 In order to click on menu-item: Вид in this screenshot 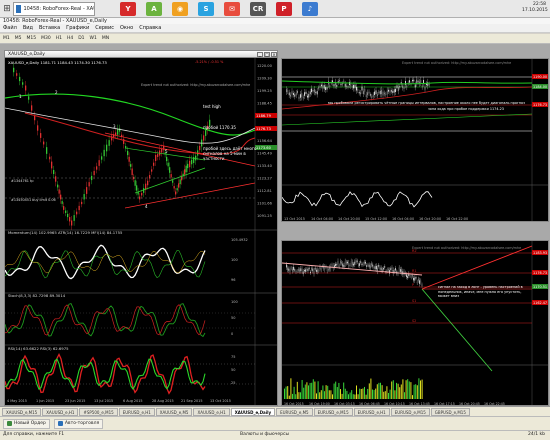, I will do `click(28, 28)`.